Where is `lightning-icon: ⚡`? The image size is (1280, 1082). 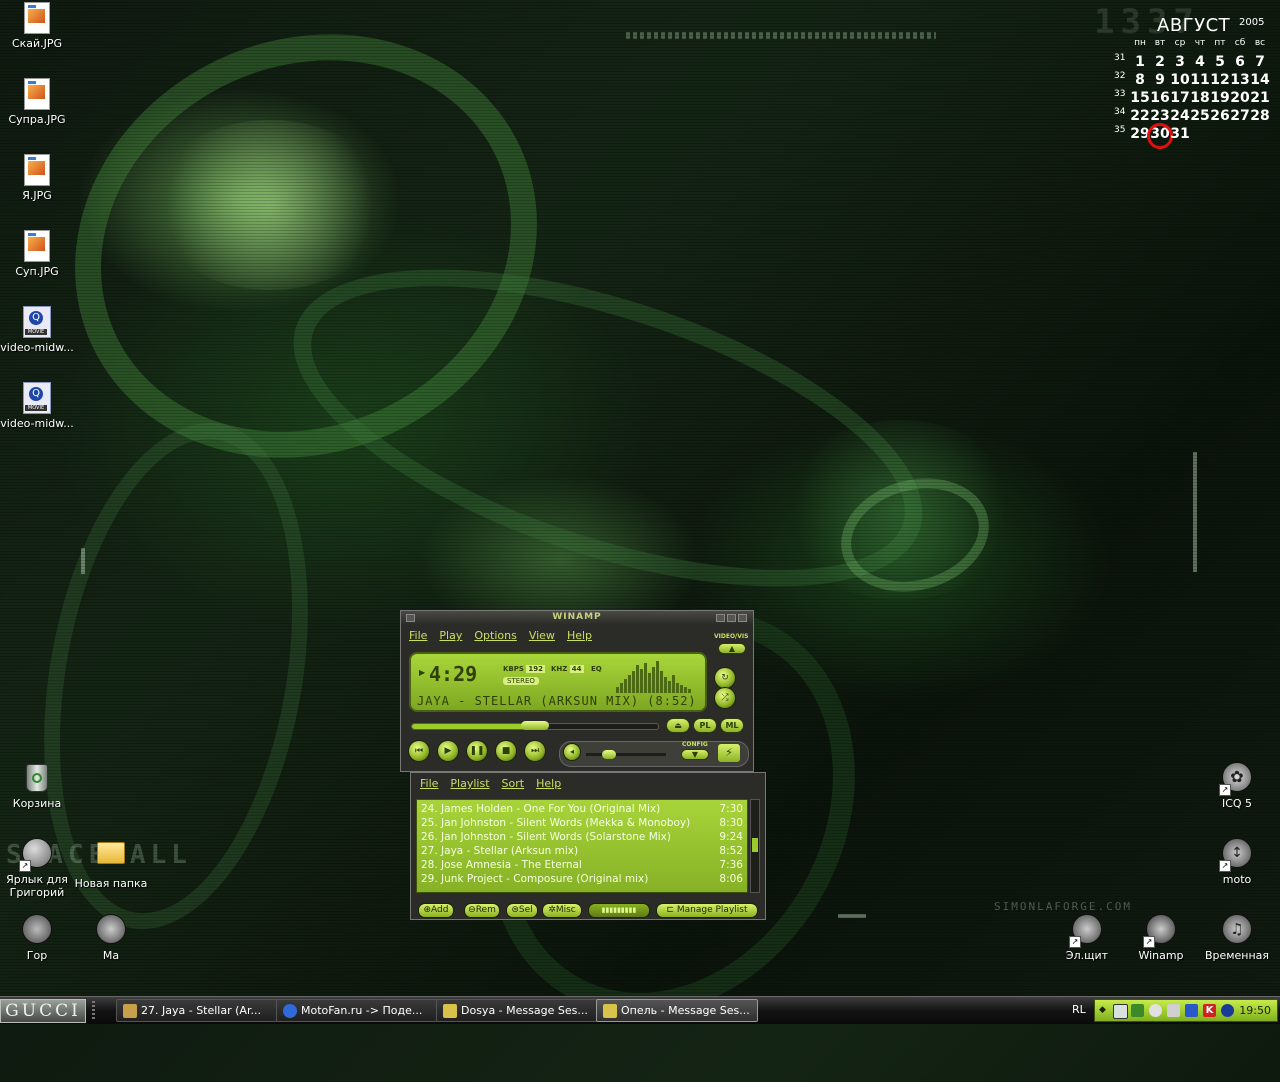 lightning-icon: ⚡ is located at coordinates (729, 753).